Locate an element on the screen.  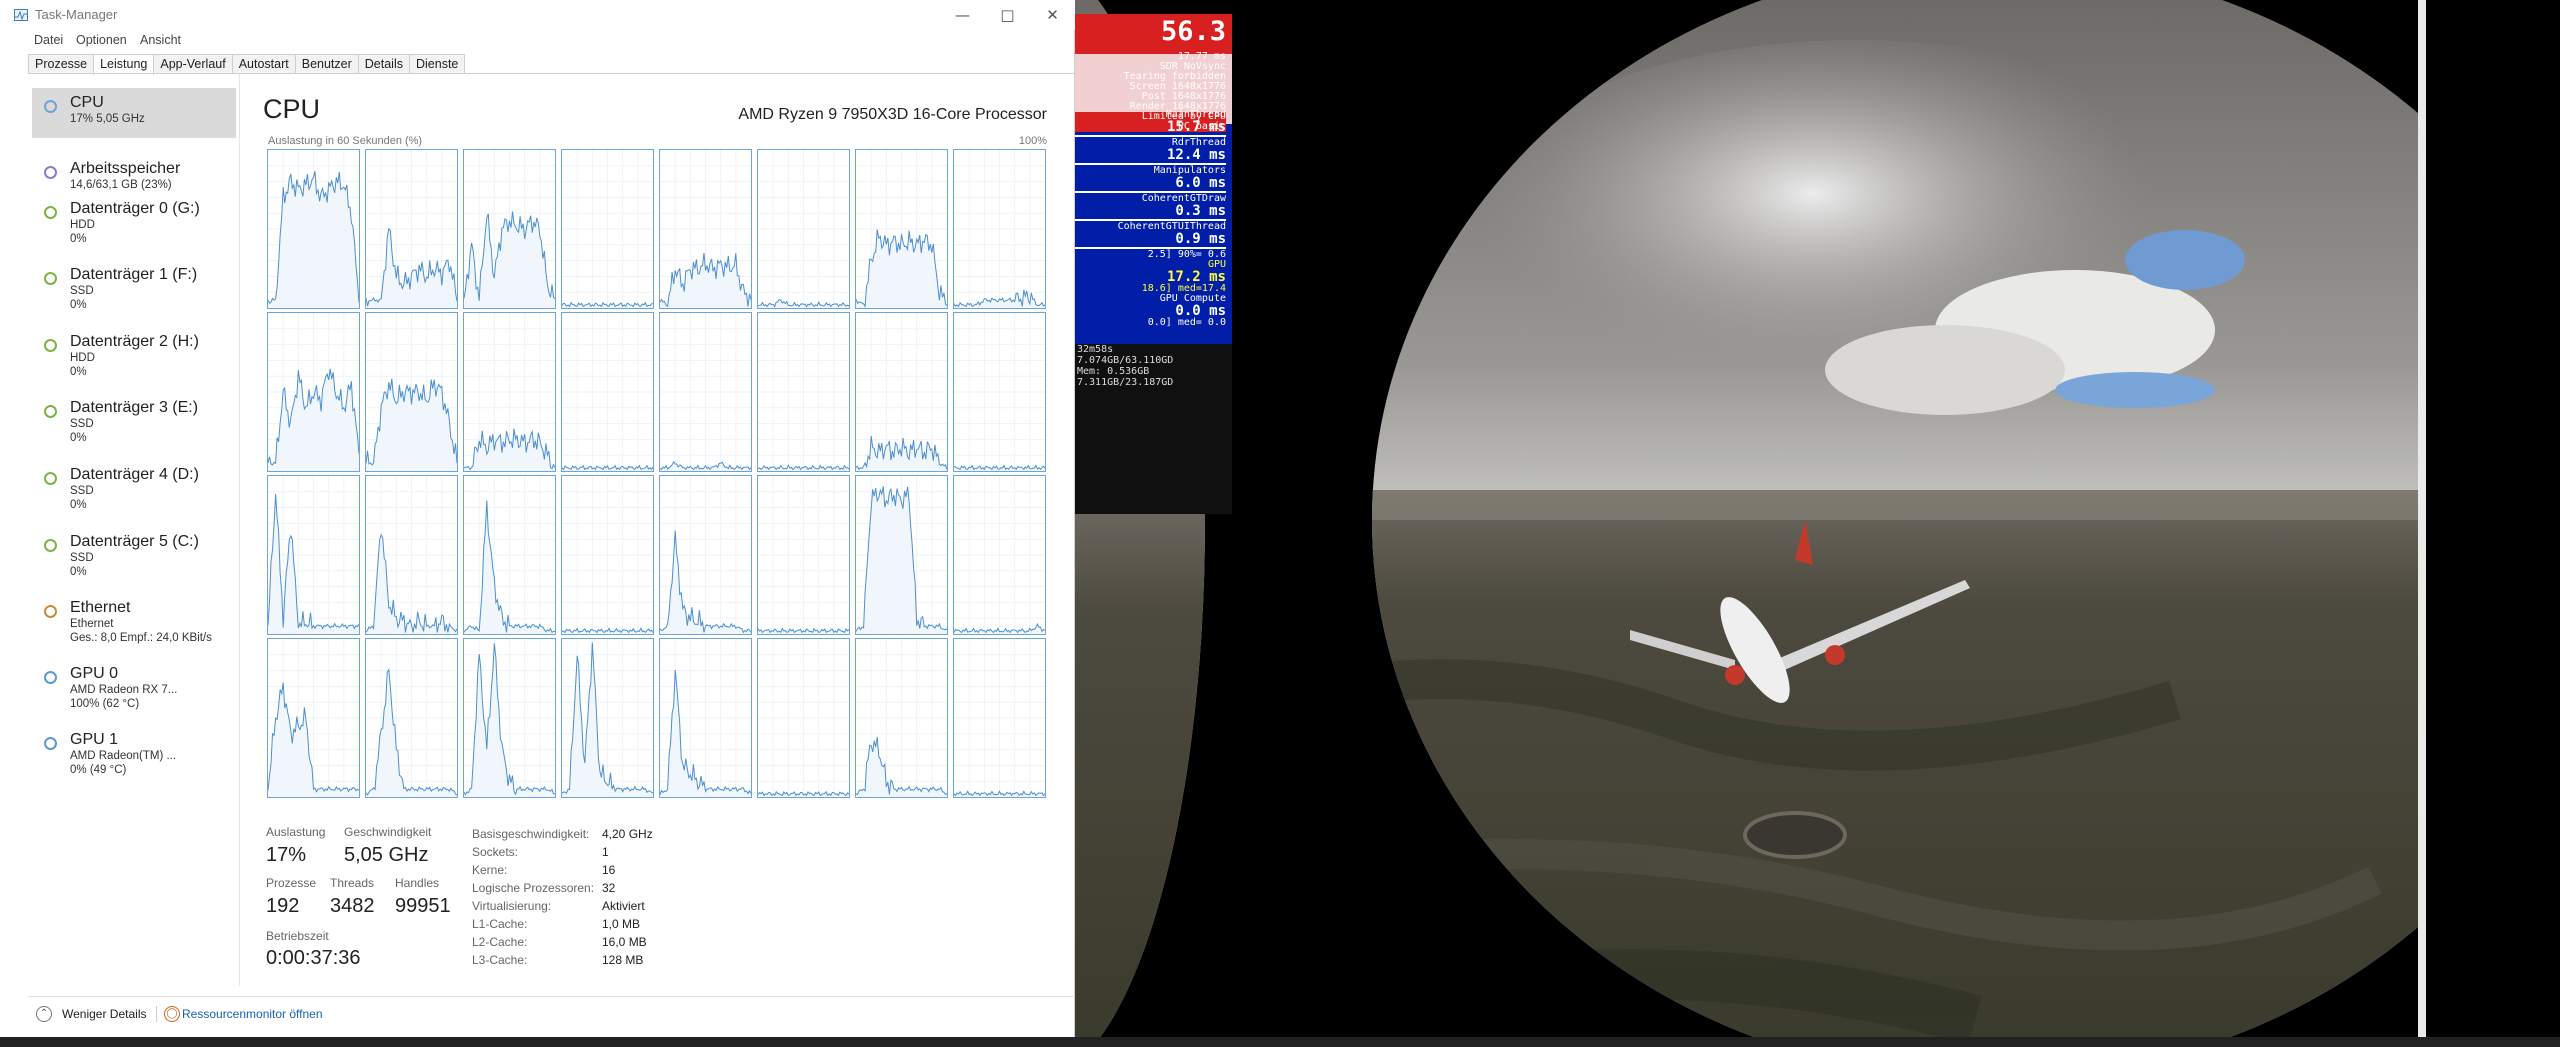
sidebar-item-name: Datenträger 2 (H:) is located at coordinates (134, 341).